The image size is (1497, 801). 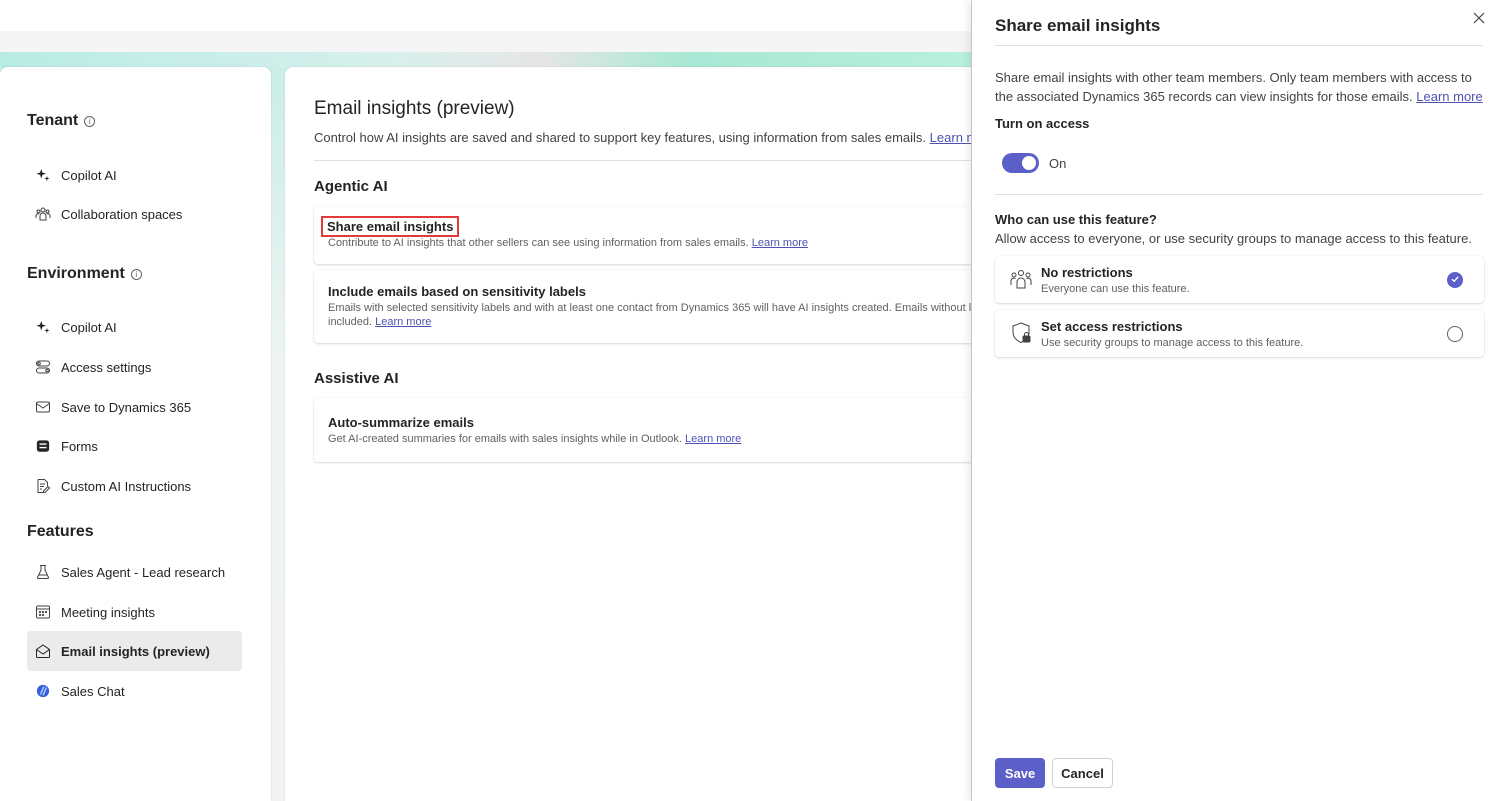 I want to click on toggle-state-label: On, so click(x=1058, y=163).